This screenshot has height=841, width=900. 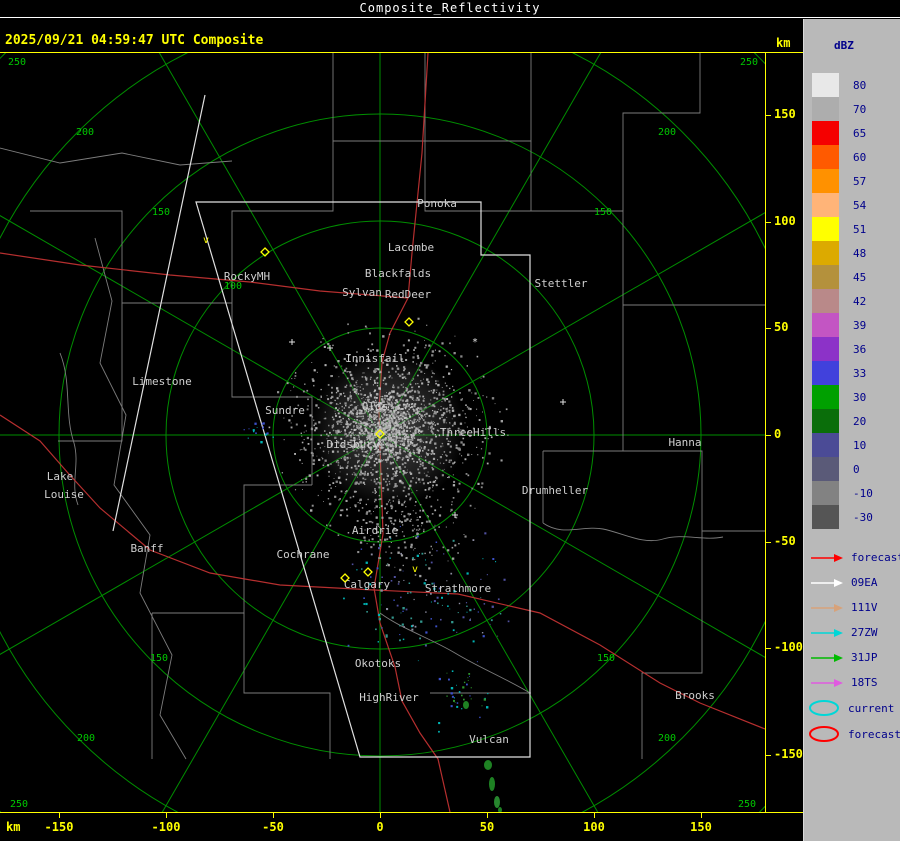 What do you see at coordinates (860, 157) in the screenshot?
I see `colorbar-value: 60` at bounding box center [860, 157].